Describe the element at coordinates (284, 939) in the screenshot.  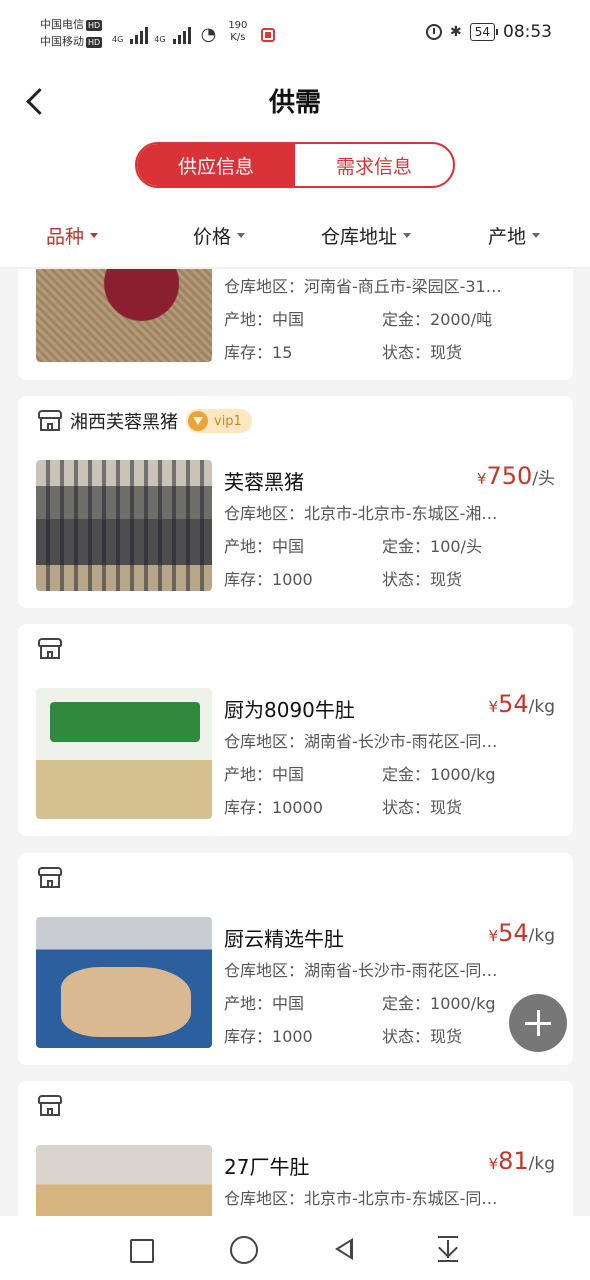
I see `product-name: 厨云精选牛肚` at that location.